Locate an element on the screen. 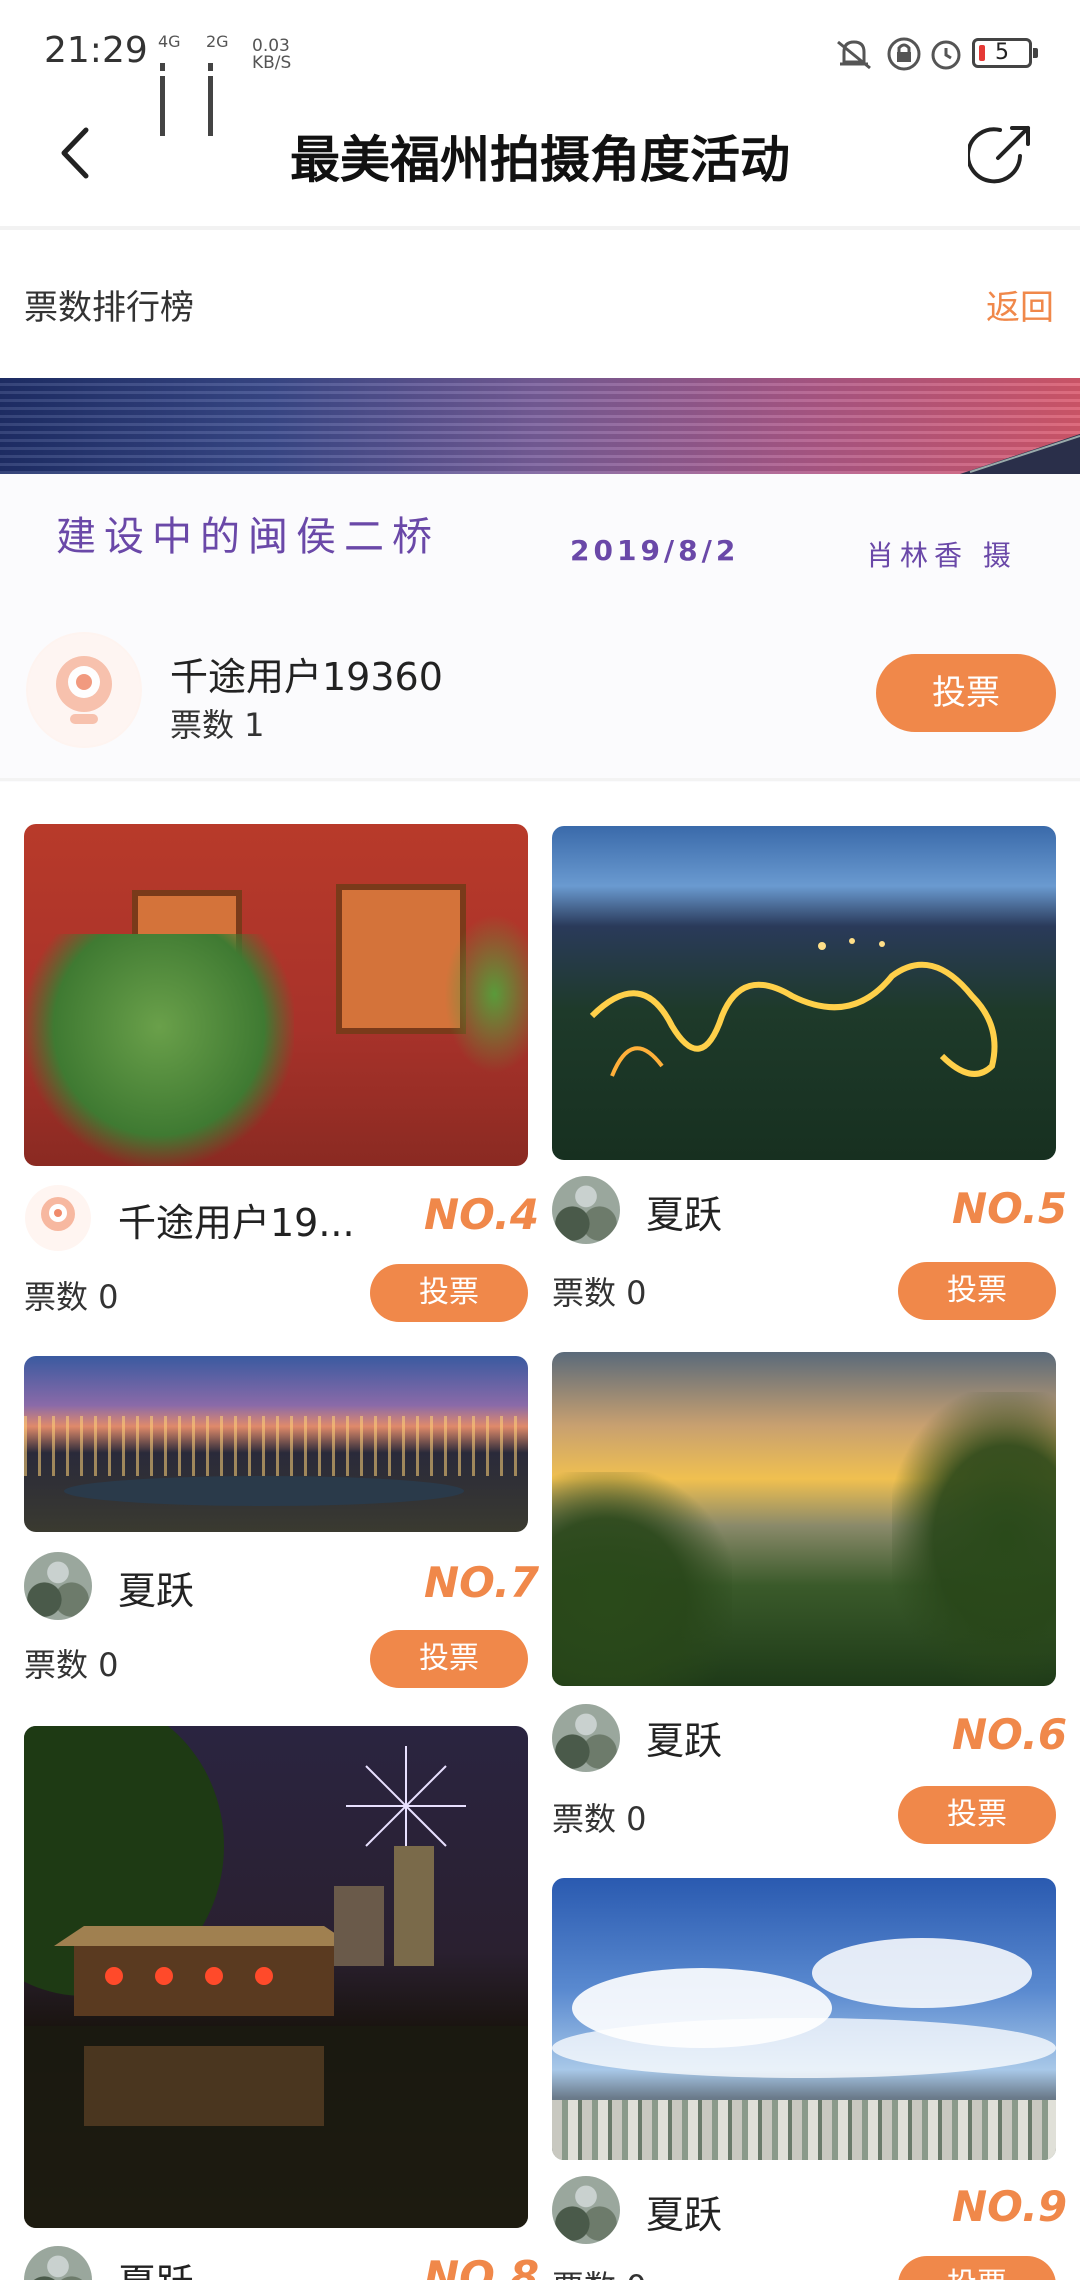 This screenshot has width=1080, height=2280. entry-photo-night-road is located at coordinates (804, 993).